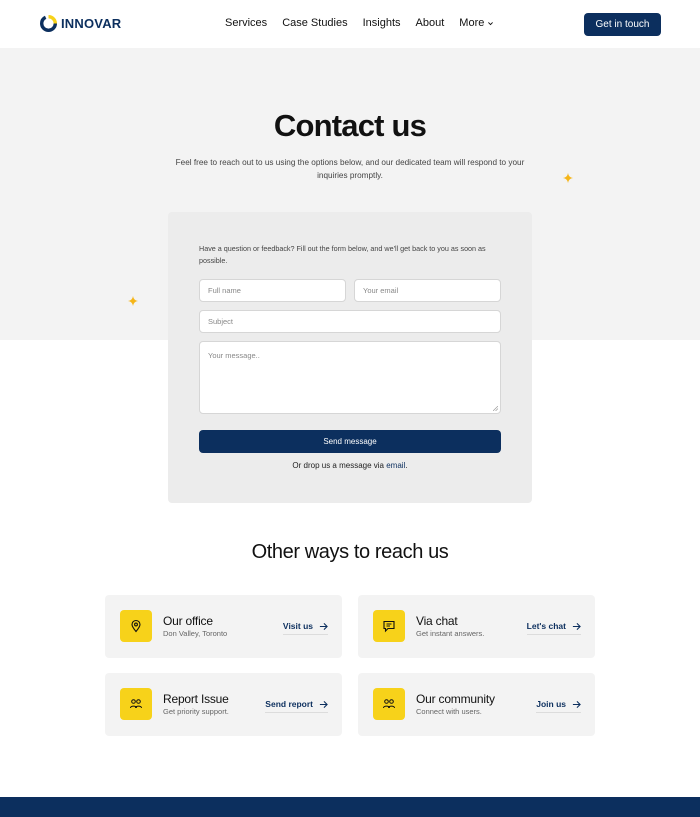 The width and height of the screenshot is (700, 817). What do you see at coordinates (406, 465) in the screenshot?
I see `drop-note-suffix: .` at bounding box center [406, 465].